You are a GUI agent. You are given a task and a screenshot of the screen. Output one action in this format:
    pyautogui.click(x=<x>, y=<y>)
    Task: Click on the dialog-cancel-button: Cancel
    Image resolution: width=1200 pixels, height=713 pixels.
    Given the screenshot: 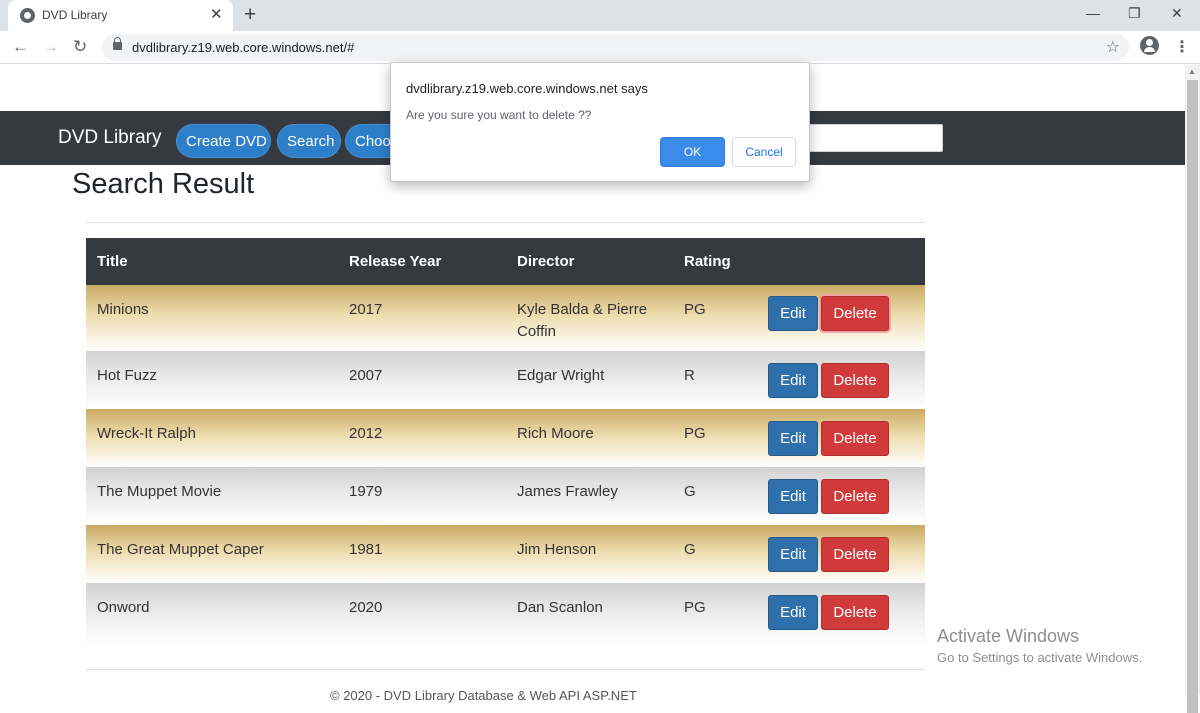 What is the action you would take?
    pyautogui.click(x=764, y=152)
    